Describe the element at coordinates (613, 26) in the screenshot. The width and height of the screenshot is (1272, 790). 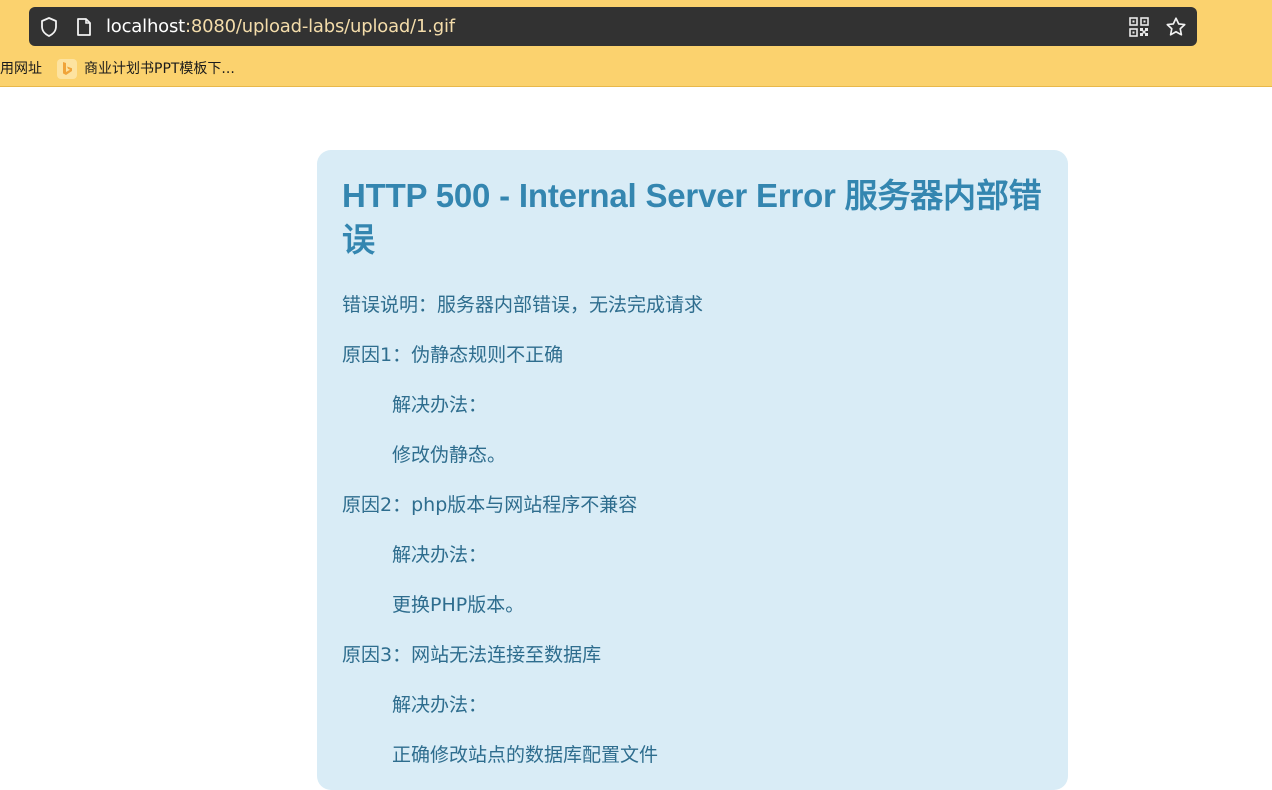
I see `address-bar: localhost:8080/upload-labs/upload/1.gif` at that location.